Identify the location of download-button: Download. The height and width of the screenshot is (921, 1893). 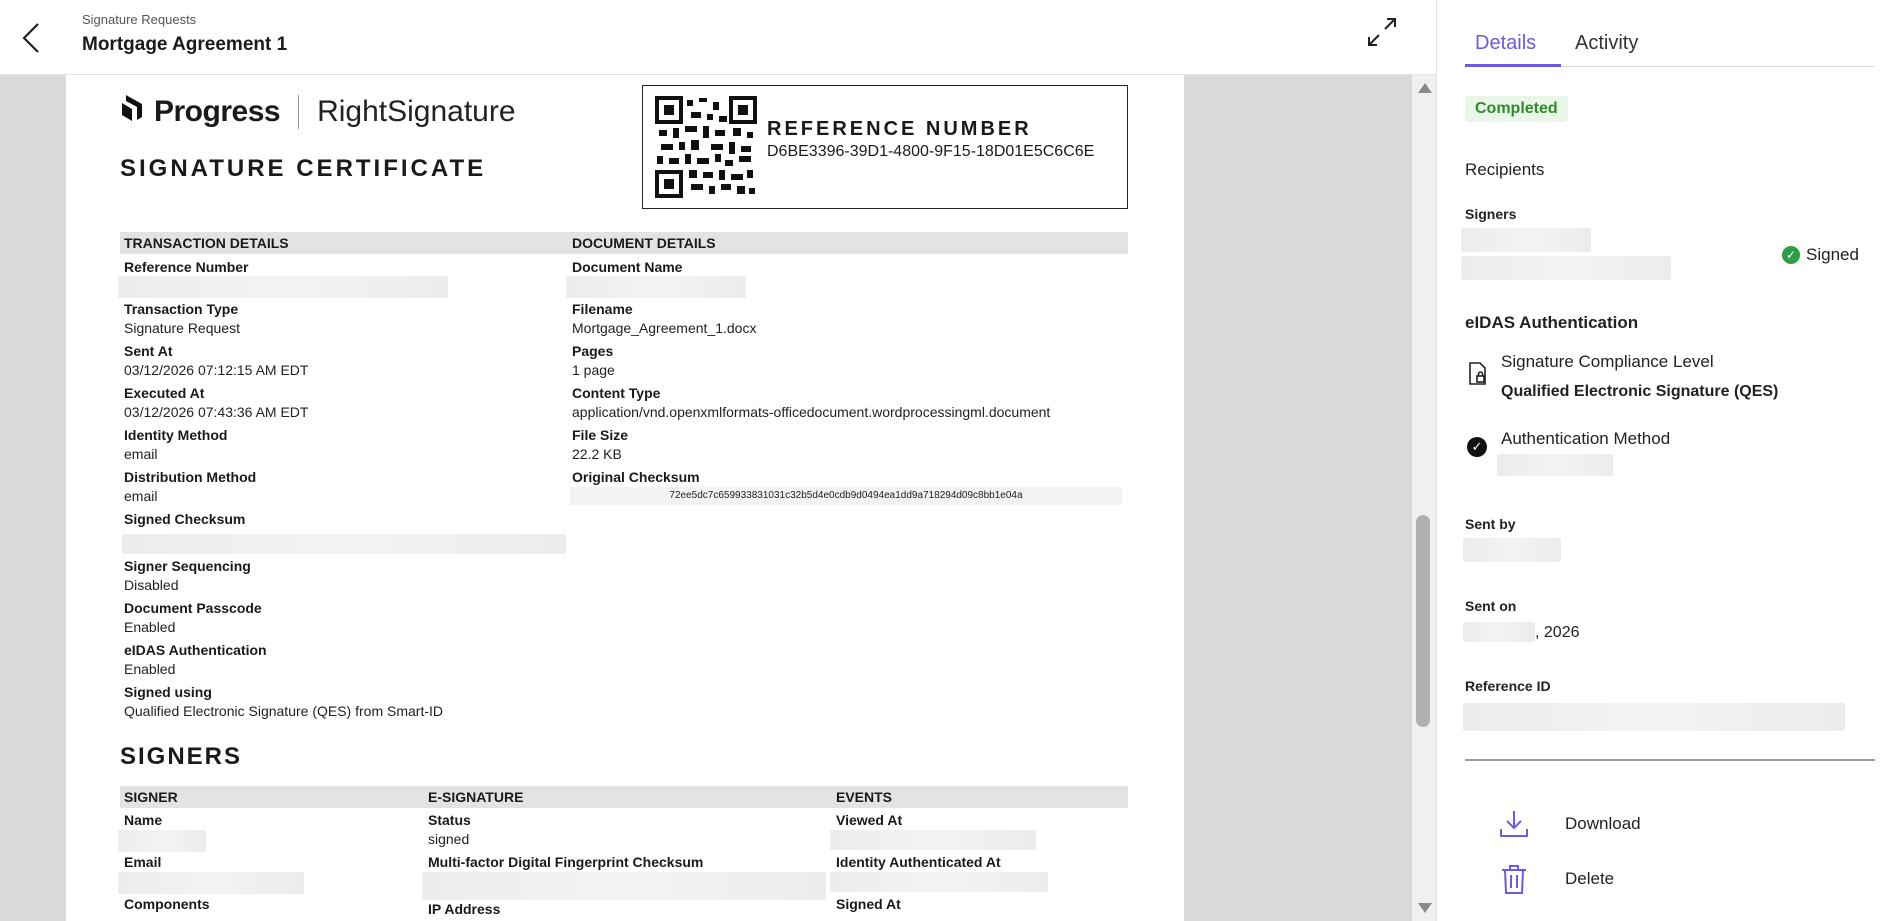
(1569, 824).